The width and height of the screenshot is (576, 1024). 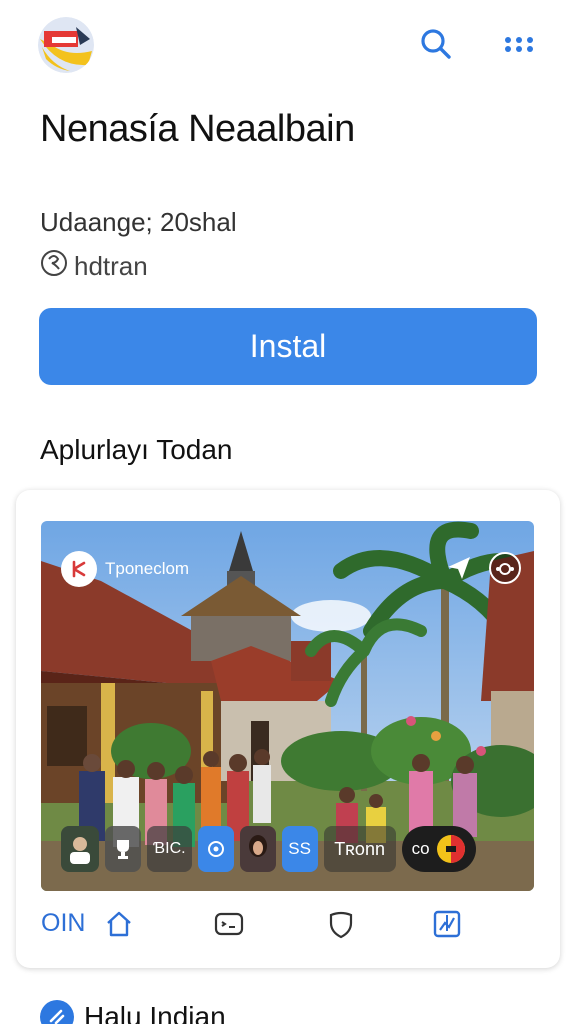 I want to click on developer-icon, so click(x=54, y=266).